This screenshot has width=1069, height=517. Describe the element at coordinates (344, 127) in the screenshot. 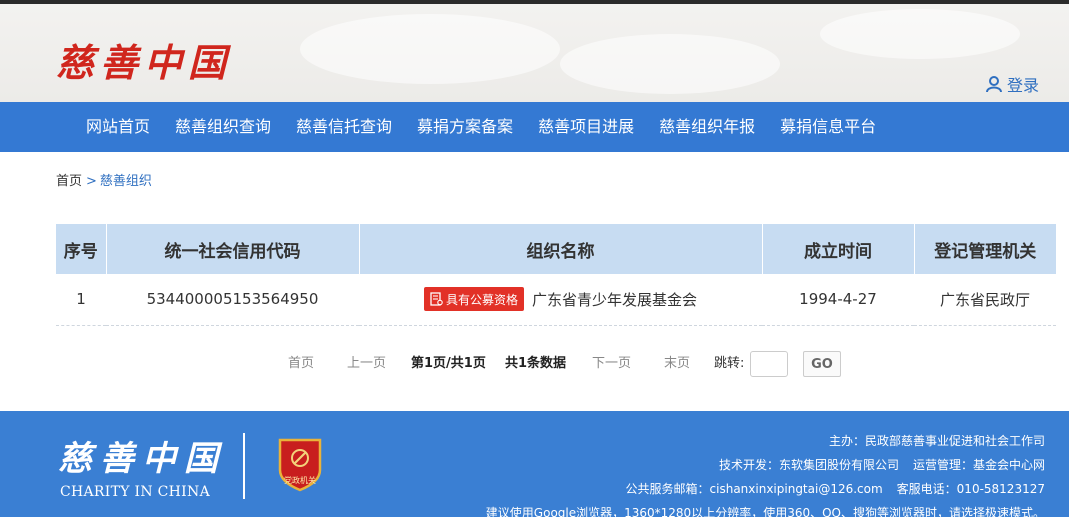

I see `nav-item-charity-trust-query: 慈善信托查询` at that location.